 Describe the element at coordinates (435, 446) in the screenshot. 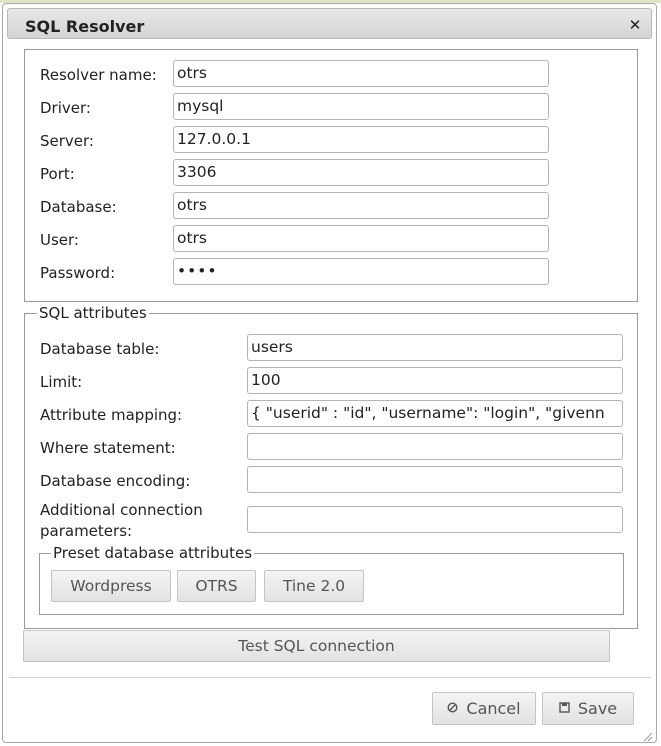

I see `where-statement-input` at that location.